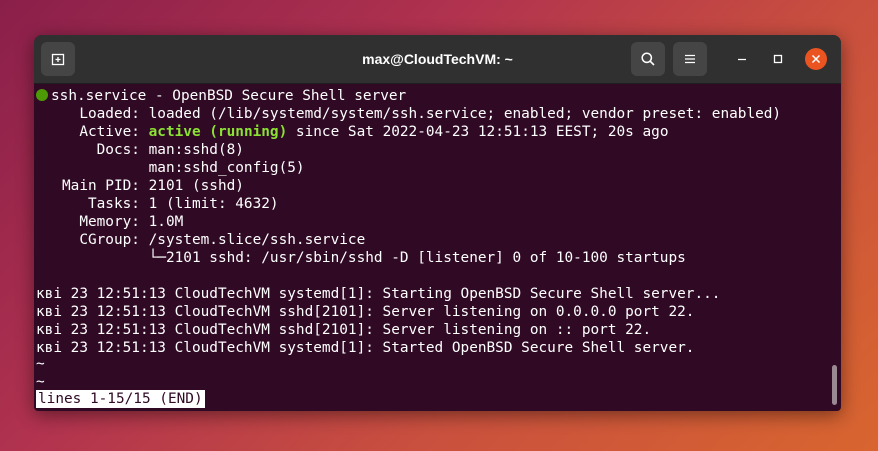  I want to click on maximize-icon, so click(778, 59).